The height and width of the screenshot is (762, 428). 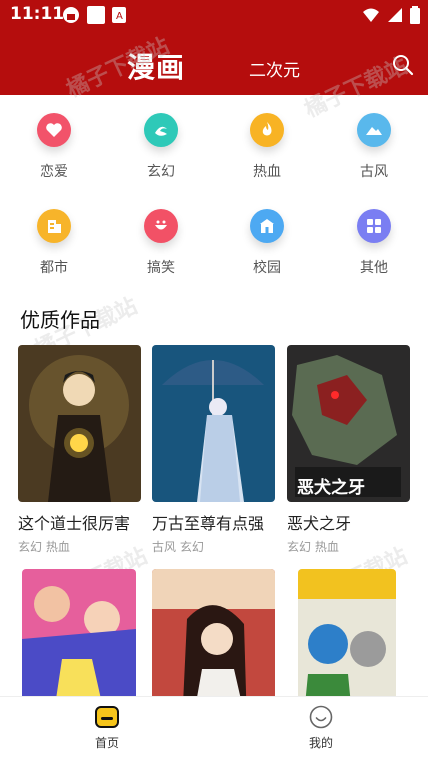 I want to click on work-title: 恶犬之牙, so click(x=319, y=523).